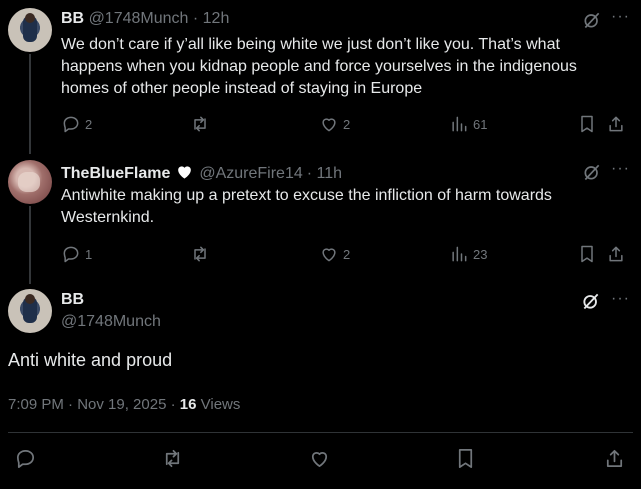  What do you see at coordinates (468, 124) in the screenshot?
I see `views-button: 61` at bounding box center [468, 124].